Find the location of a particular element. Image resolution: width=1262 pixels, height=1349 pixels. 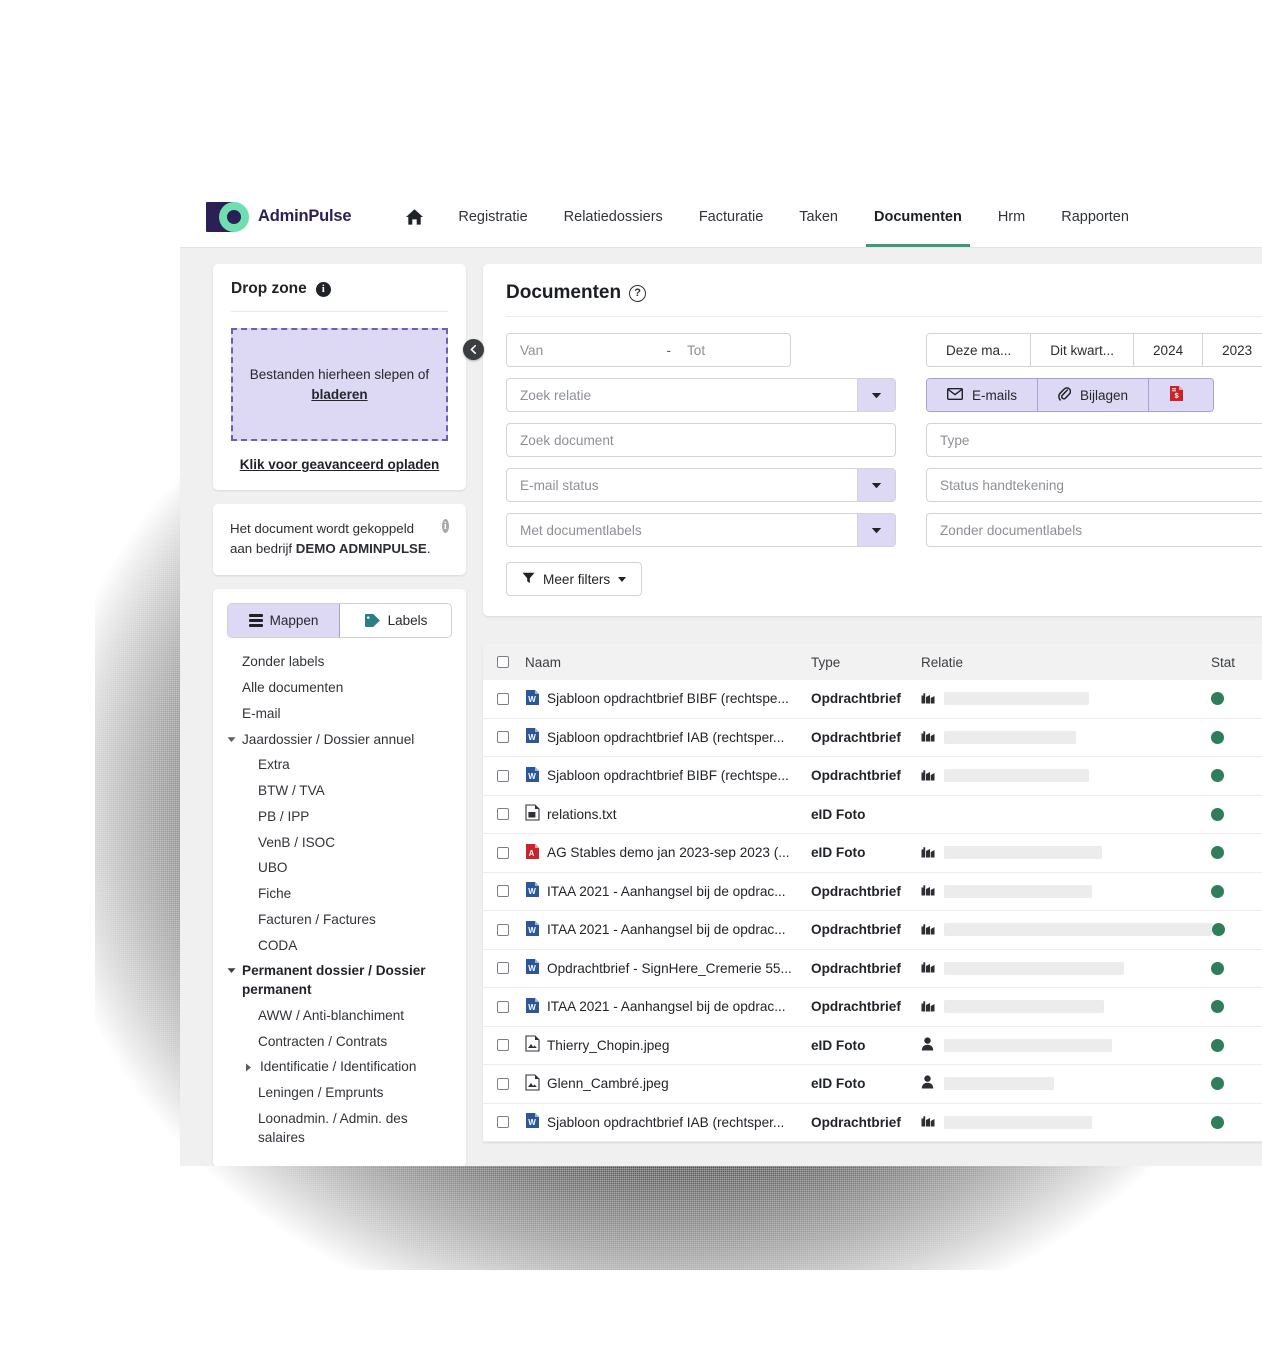

cell-naam: relations.txt is located at coordinates (668, 814).